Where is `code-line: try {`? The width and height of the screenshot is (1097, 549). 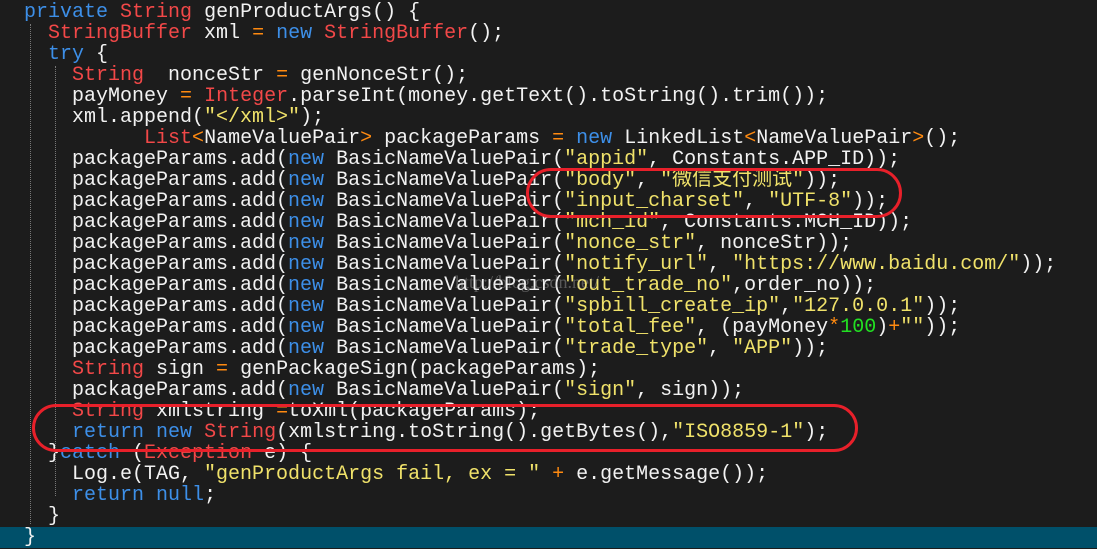
code-line: try { is located at coordinates (548, 54).